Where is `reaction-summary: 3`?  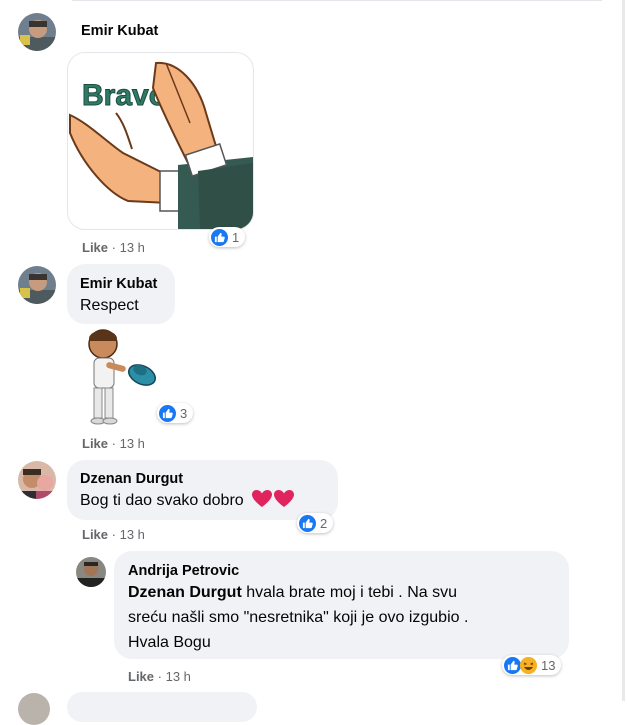 reaction-summary: 3 is located at coordinates (175, 413).